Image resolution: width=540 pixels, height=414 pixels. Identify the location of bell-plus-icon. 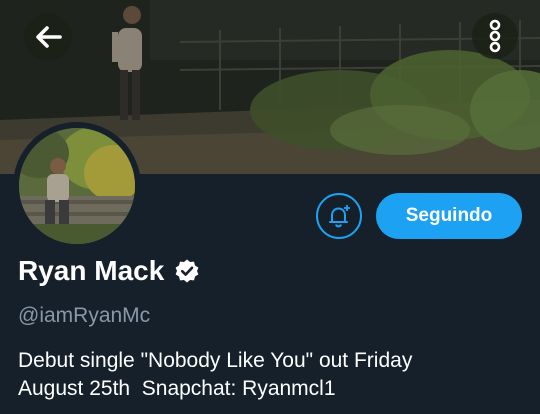
(339, 216).